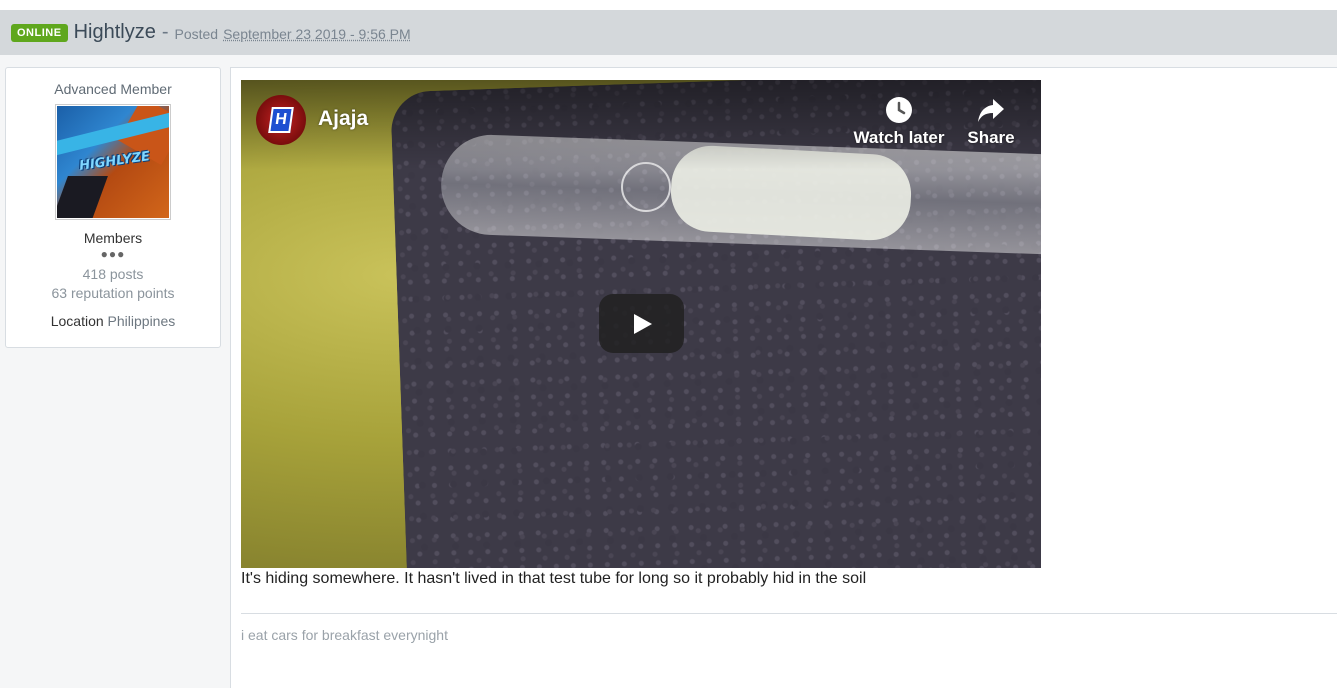 The height and width of the screenshot is (688, 1337). I want to click on avatar-link: HIGHLYZE, so click(113, 162).